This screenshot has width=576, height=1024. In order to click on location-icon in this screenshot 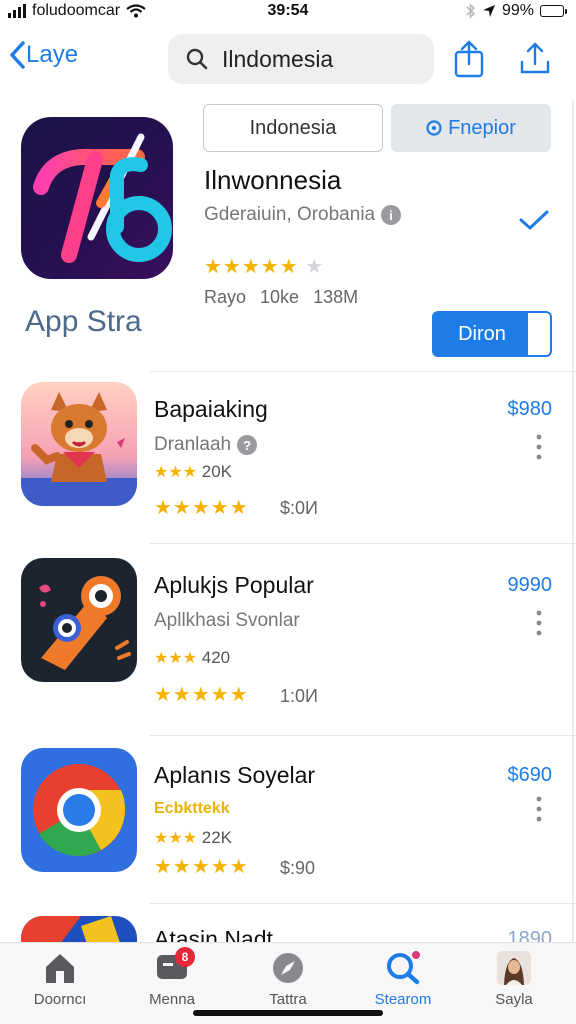, I will do `click(488, 11)`.